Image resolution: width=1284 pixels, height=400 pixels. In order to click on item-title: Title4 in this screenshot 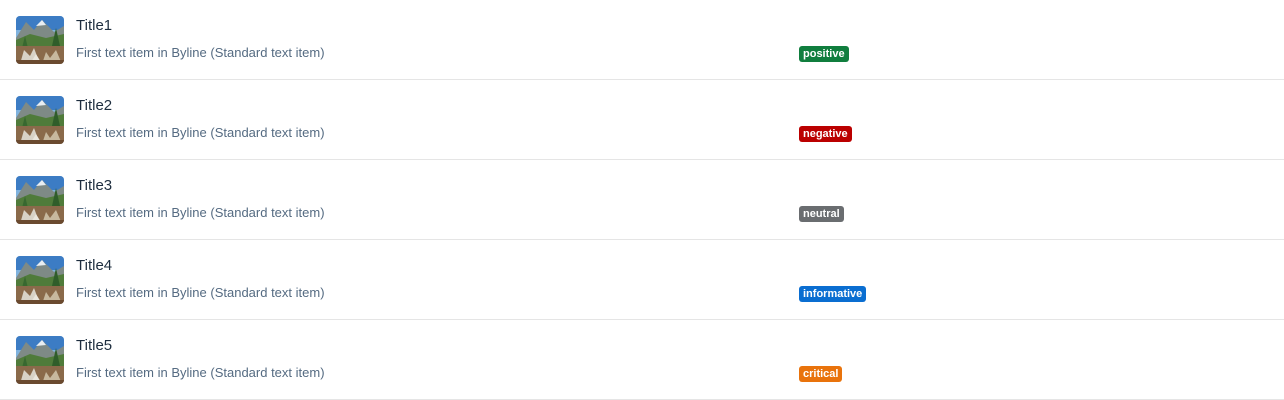, I will do `click(94, 265)`.